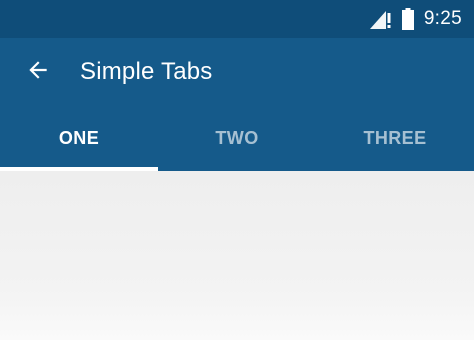 This screenshot has width=474, height=340. What do you see at coordinates (237, 19) in the screenshot?
I see `status-bar: 9:25` at bounding box center [237, 19].